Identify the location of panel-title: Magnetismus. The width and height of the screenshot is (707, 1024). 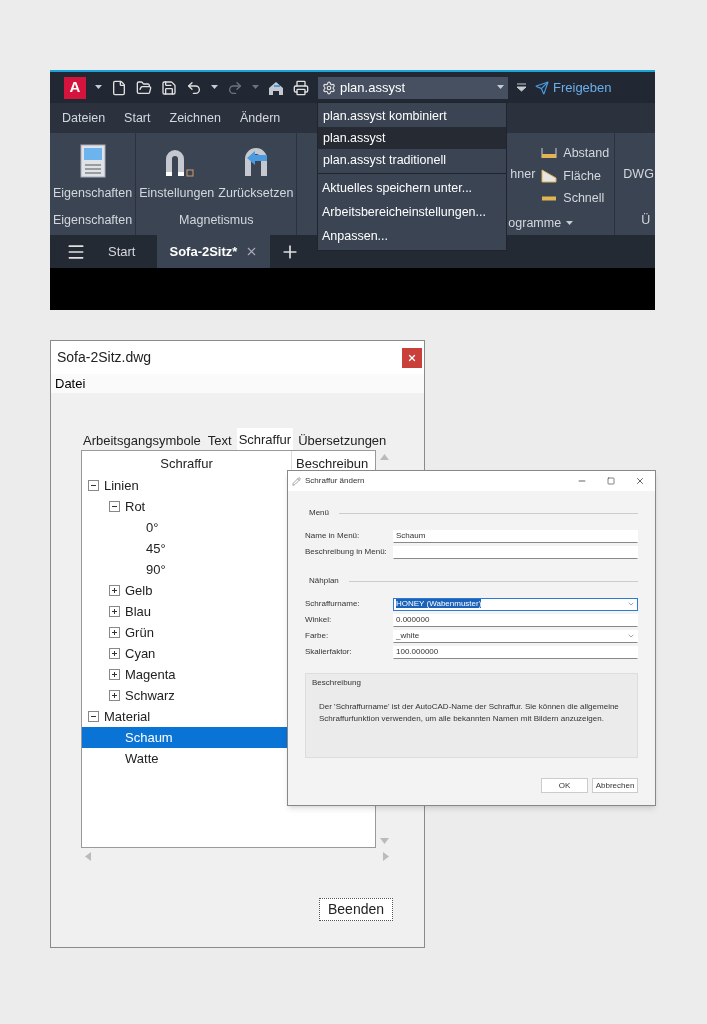
(216, 220).